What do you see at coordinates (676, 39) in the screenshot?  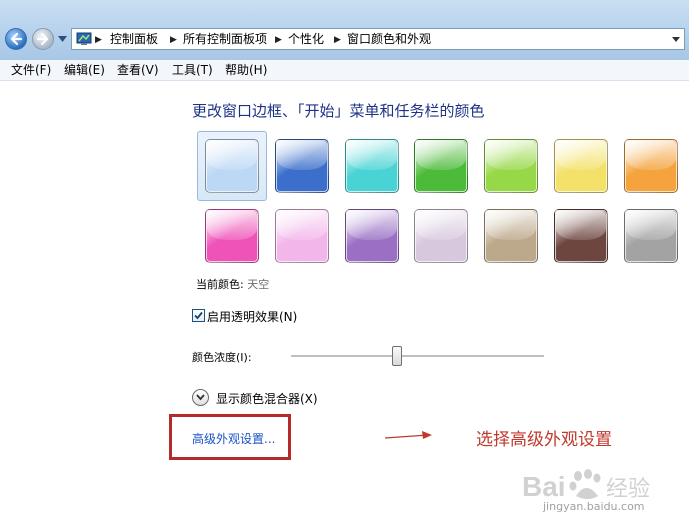 I see `address-history-dropdown-icon` at bounding box center [676, 39].